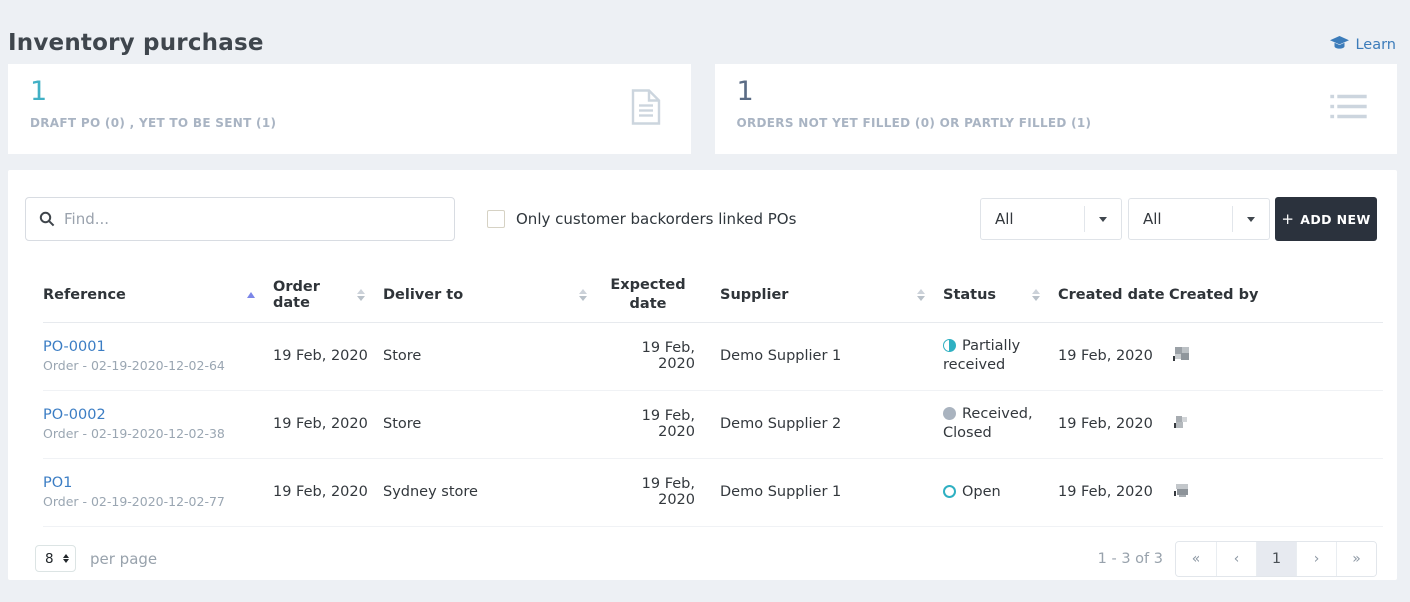 The width and height of the screenshot is (1410, 602). What do you see at coordinates (819, 424) in the screenshot?
I see `supplier-cell: Demo Supplier 2` at bounding box center [819, 424].